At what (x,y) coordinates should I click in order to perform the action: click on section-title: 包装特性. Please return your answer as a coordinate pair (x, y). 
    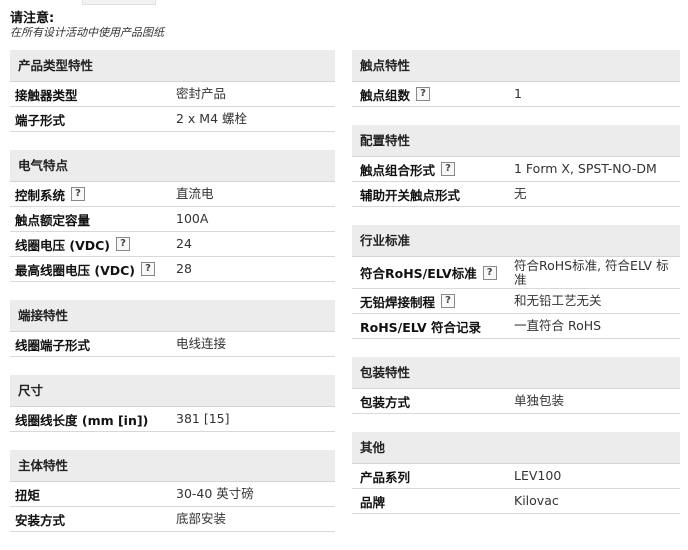
    Looking at the image, I should click on (516, 373).